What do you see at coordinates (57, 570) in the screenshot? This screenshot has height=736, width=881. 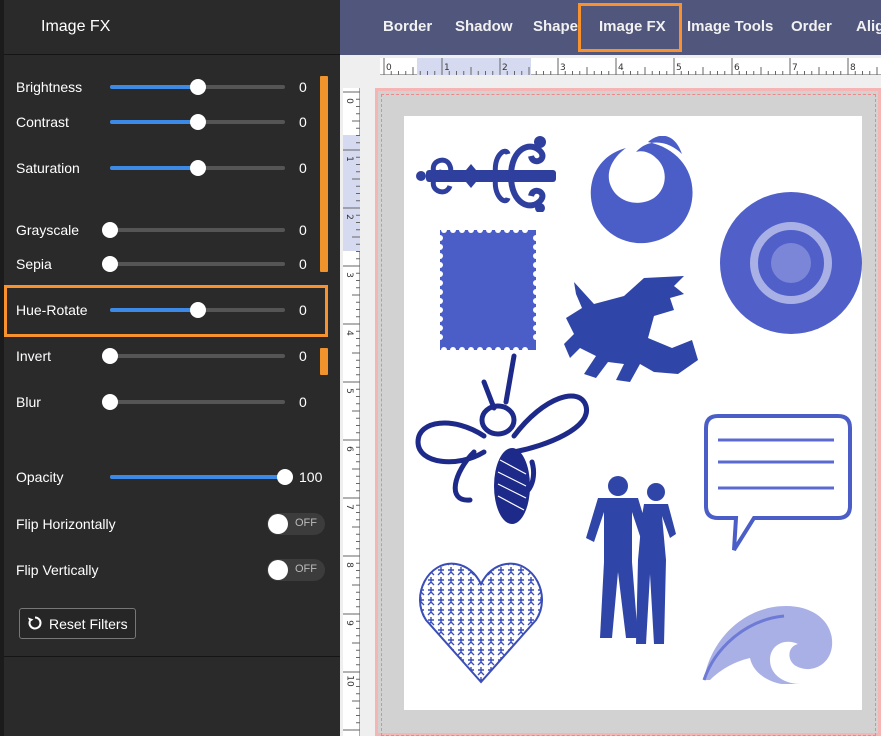 I see `flip-vertical-label: Flip Vertically` at bounding box center [57, 570].